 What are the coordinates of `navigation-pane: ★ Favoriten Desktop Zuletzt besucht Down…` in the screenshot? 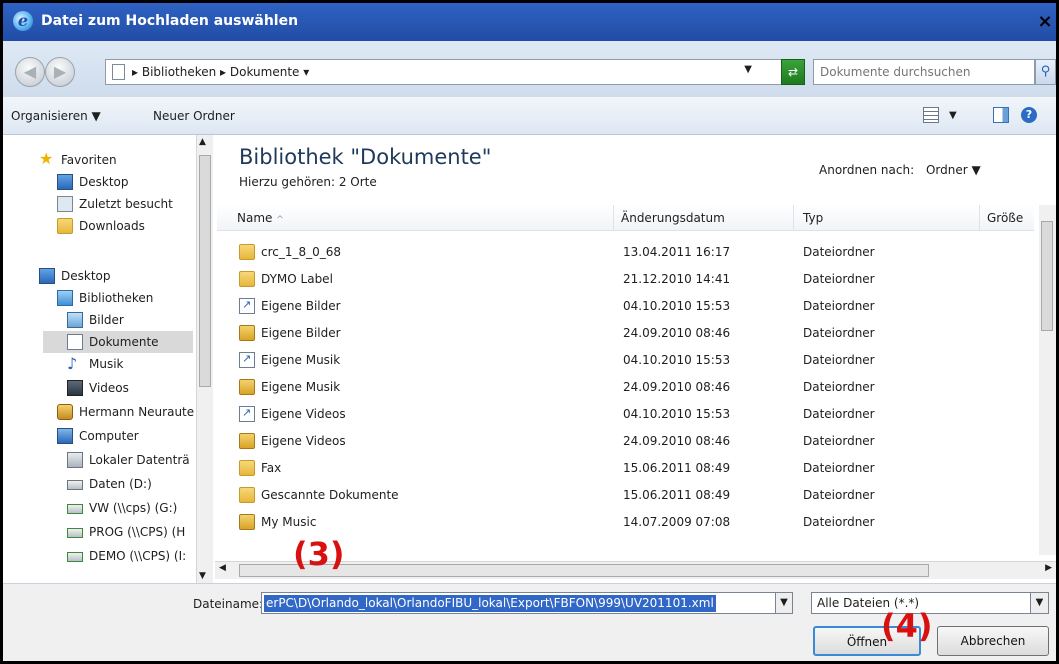 It's located at (108, 359).